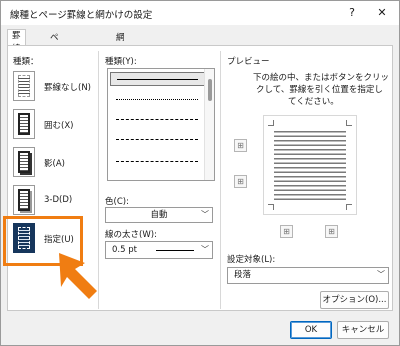 Image resolution: width=400 pixels, height=346 pixels. I want to click on setting-none-label: 罫線なし(N), so click(67, 87).